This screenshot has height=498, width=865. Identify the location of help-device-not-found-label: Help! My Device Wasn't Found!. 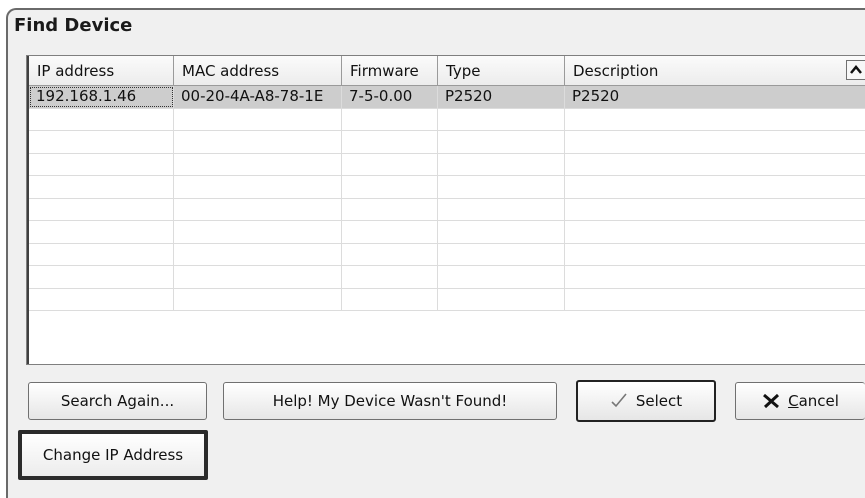
(390, 401).